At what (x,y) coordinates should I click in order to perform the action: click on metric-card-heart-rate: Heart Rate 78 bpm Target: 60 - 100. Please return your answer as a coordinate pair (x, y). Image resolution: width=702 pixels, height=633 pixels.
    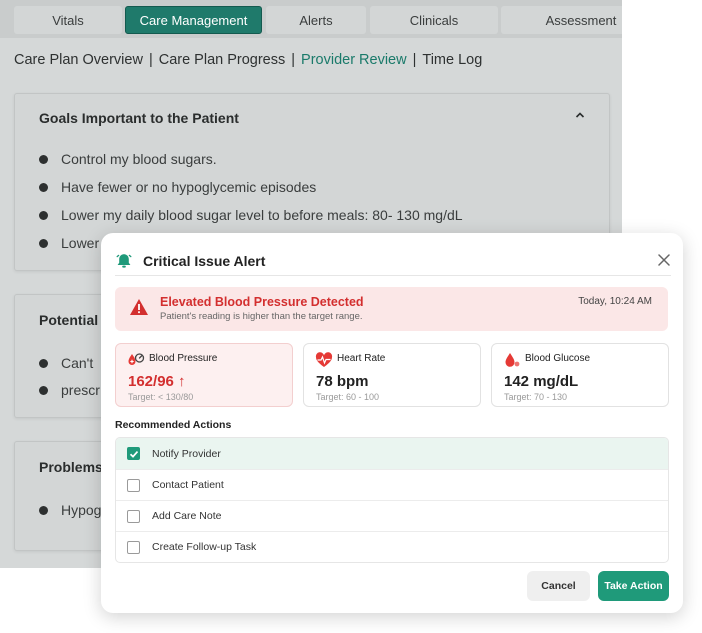
    Looking at the image, I should click on (392, 375).